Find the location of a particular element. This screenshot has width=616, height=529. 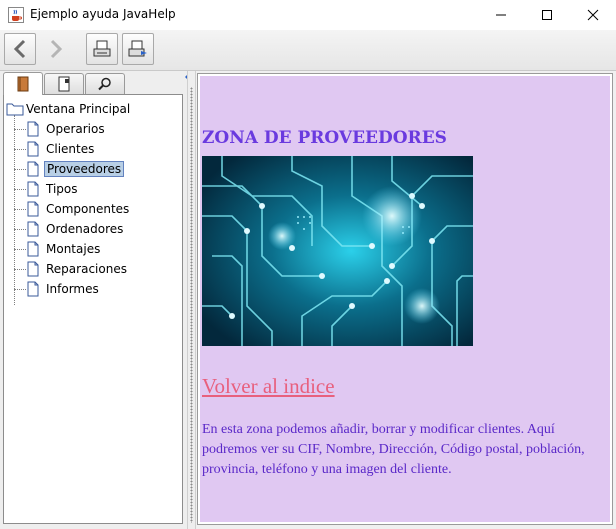

window-title: Ejemplo ayuda JavaHelp is located at coordinates (103, 14).